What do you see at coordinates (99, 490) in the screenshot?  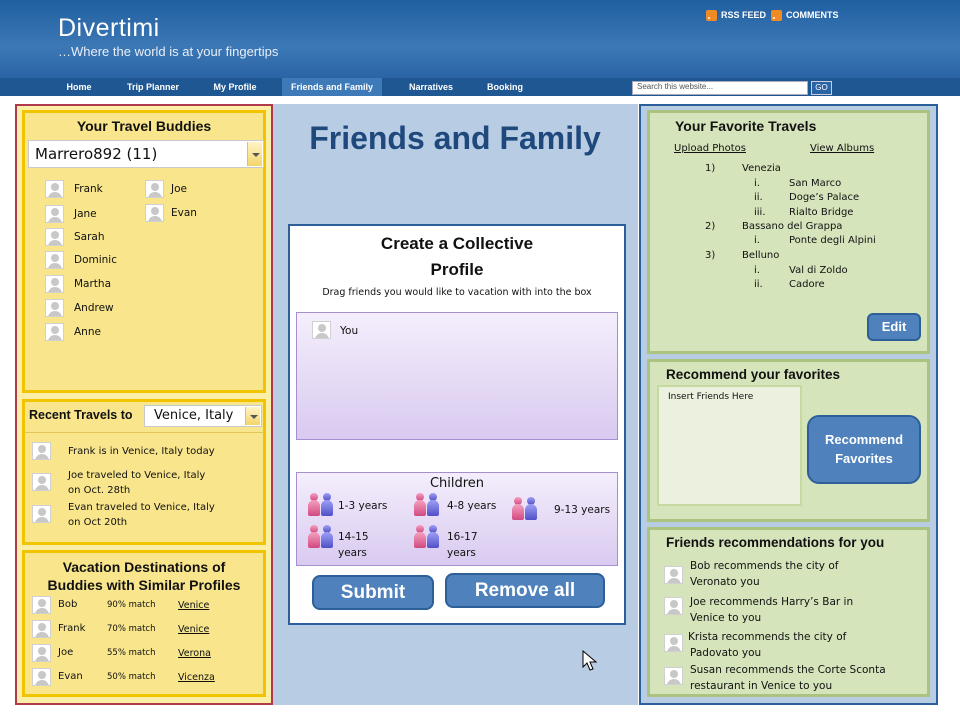 I see `recent-travel-line: on Oct. 28th` at bounding box center [99, 490].